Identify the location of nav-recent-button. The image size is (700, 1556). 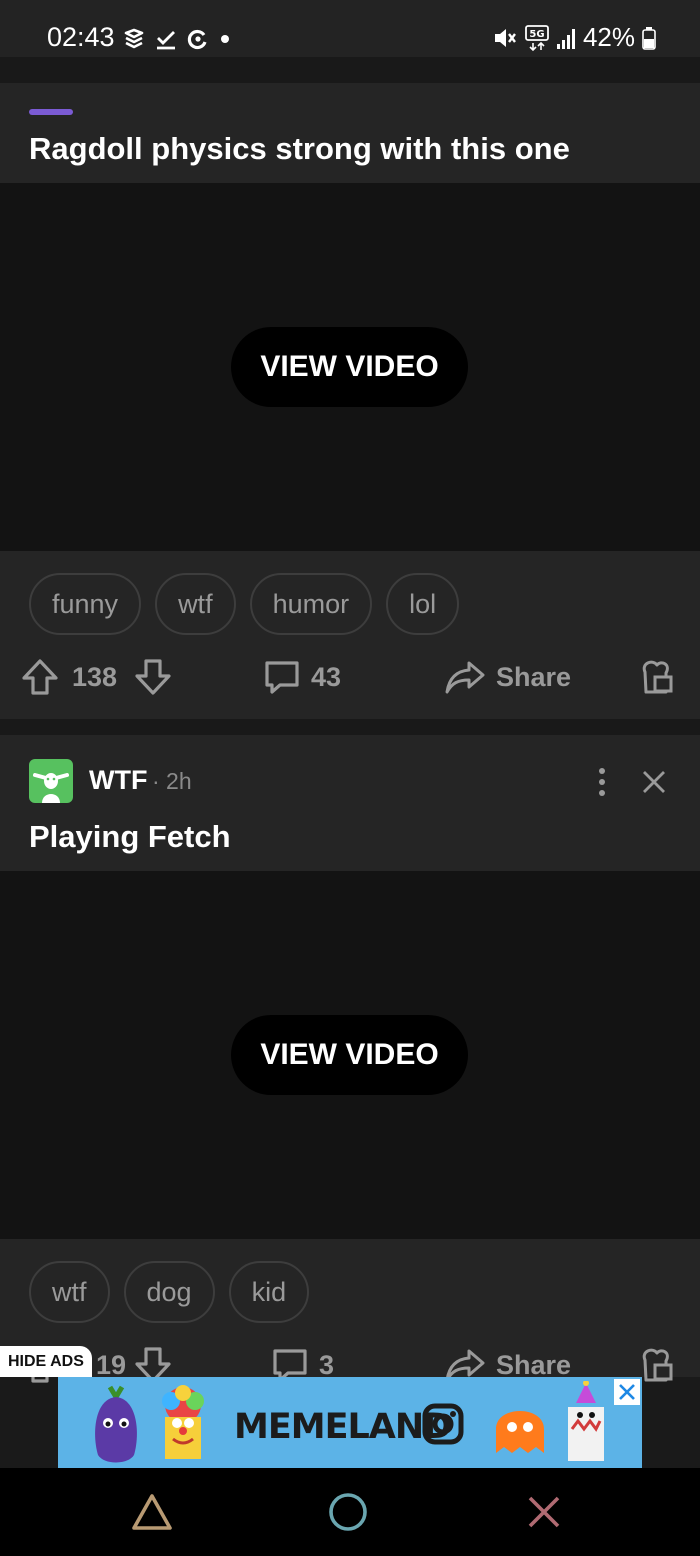
(544, 1512).